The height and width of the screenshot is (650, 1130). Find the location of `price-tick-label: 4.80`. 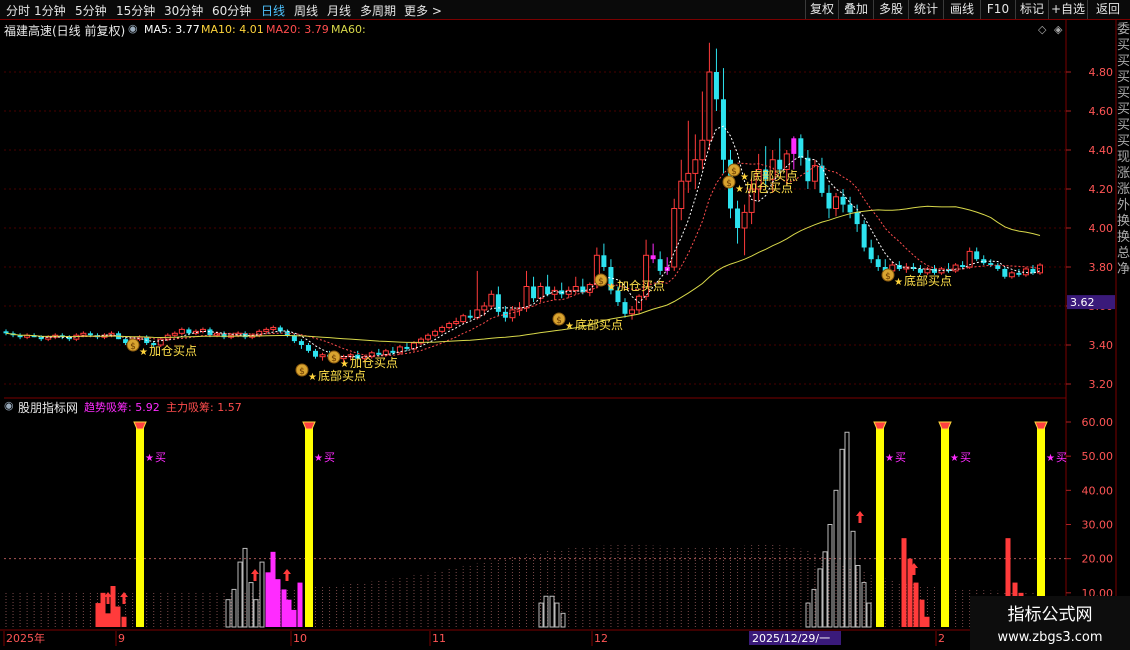

price-tick-label: 4.80 is located at coordinates (1101, 72).